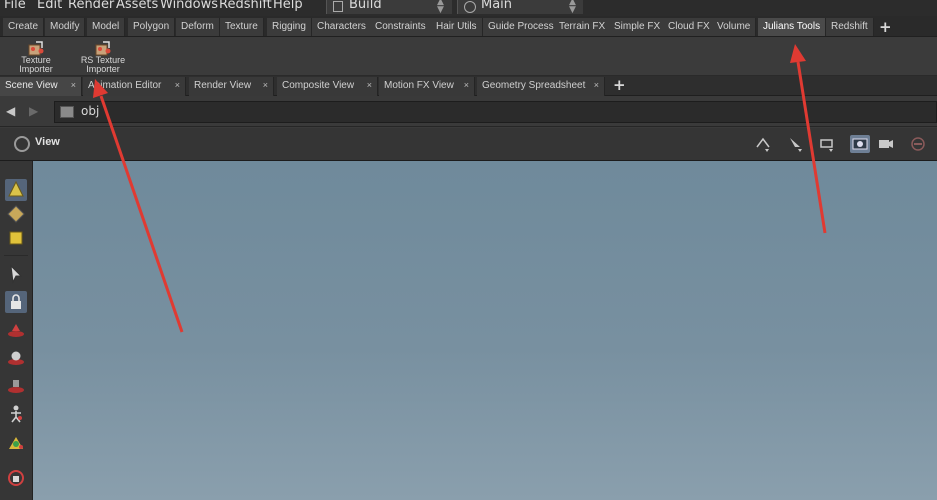 Image resolution: width=937 pixels, height=500 pixels. I want to click on tab-composite-view: Composite View ×, so click(327, 86).